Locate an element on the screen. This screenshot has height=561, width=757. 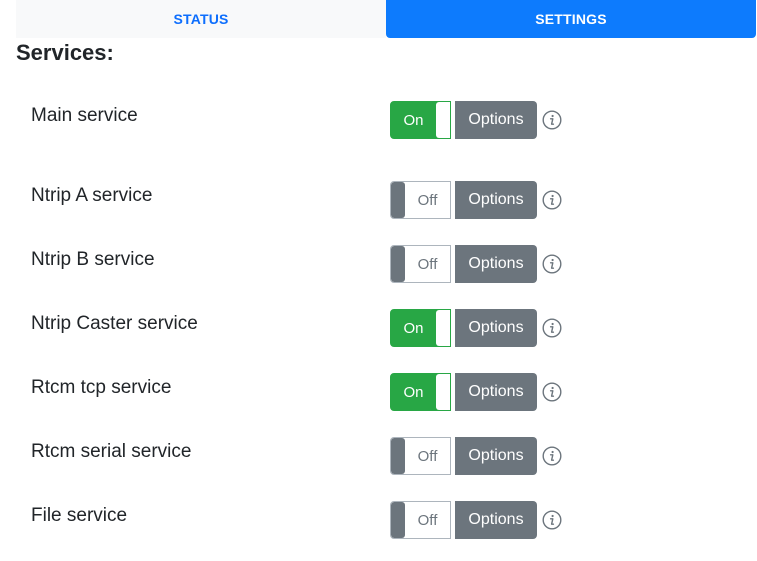
service-row-rtcm-tcp: Rtcm tcp service On Options is located at coordinates (378, 392).